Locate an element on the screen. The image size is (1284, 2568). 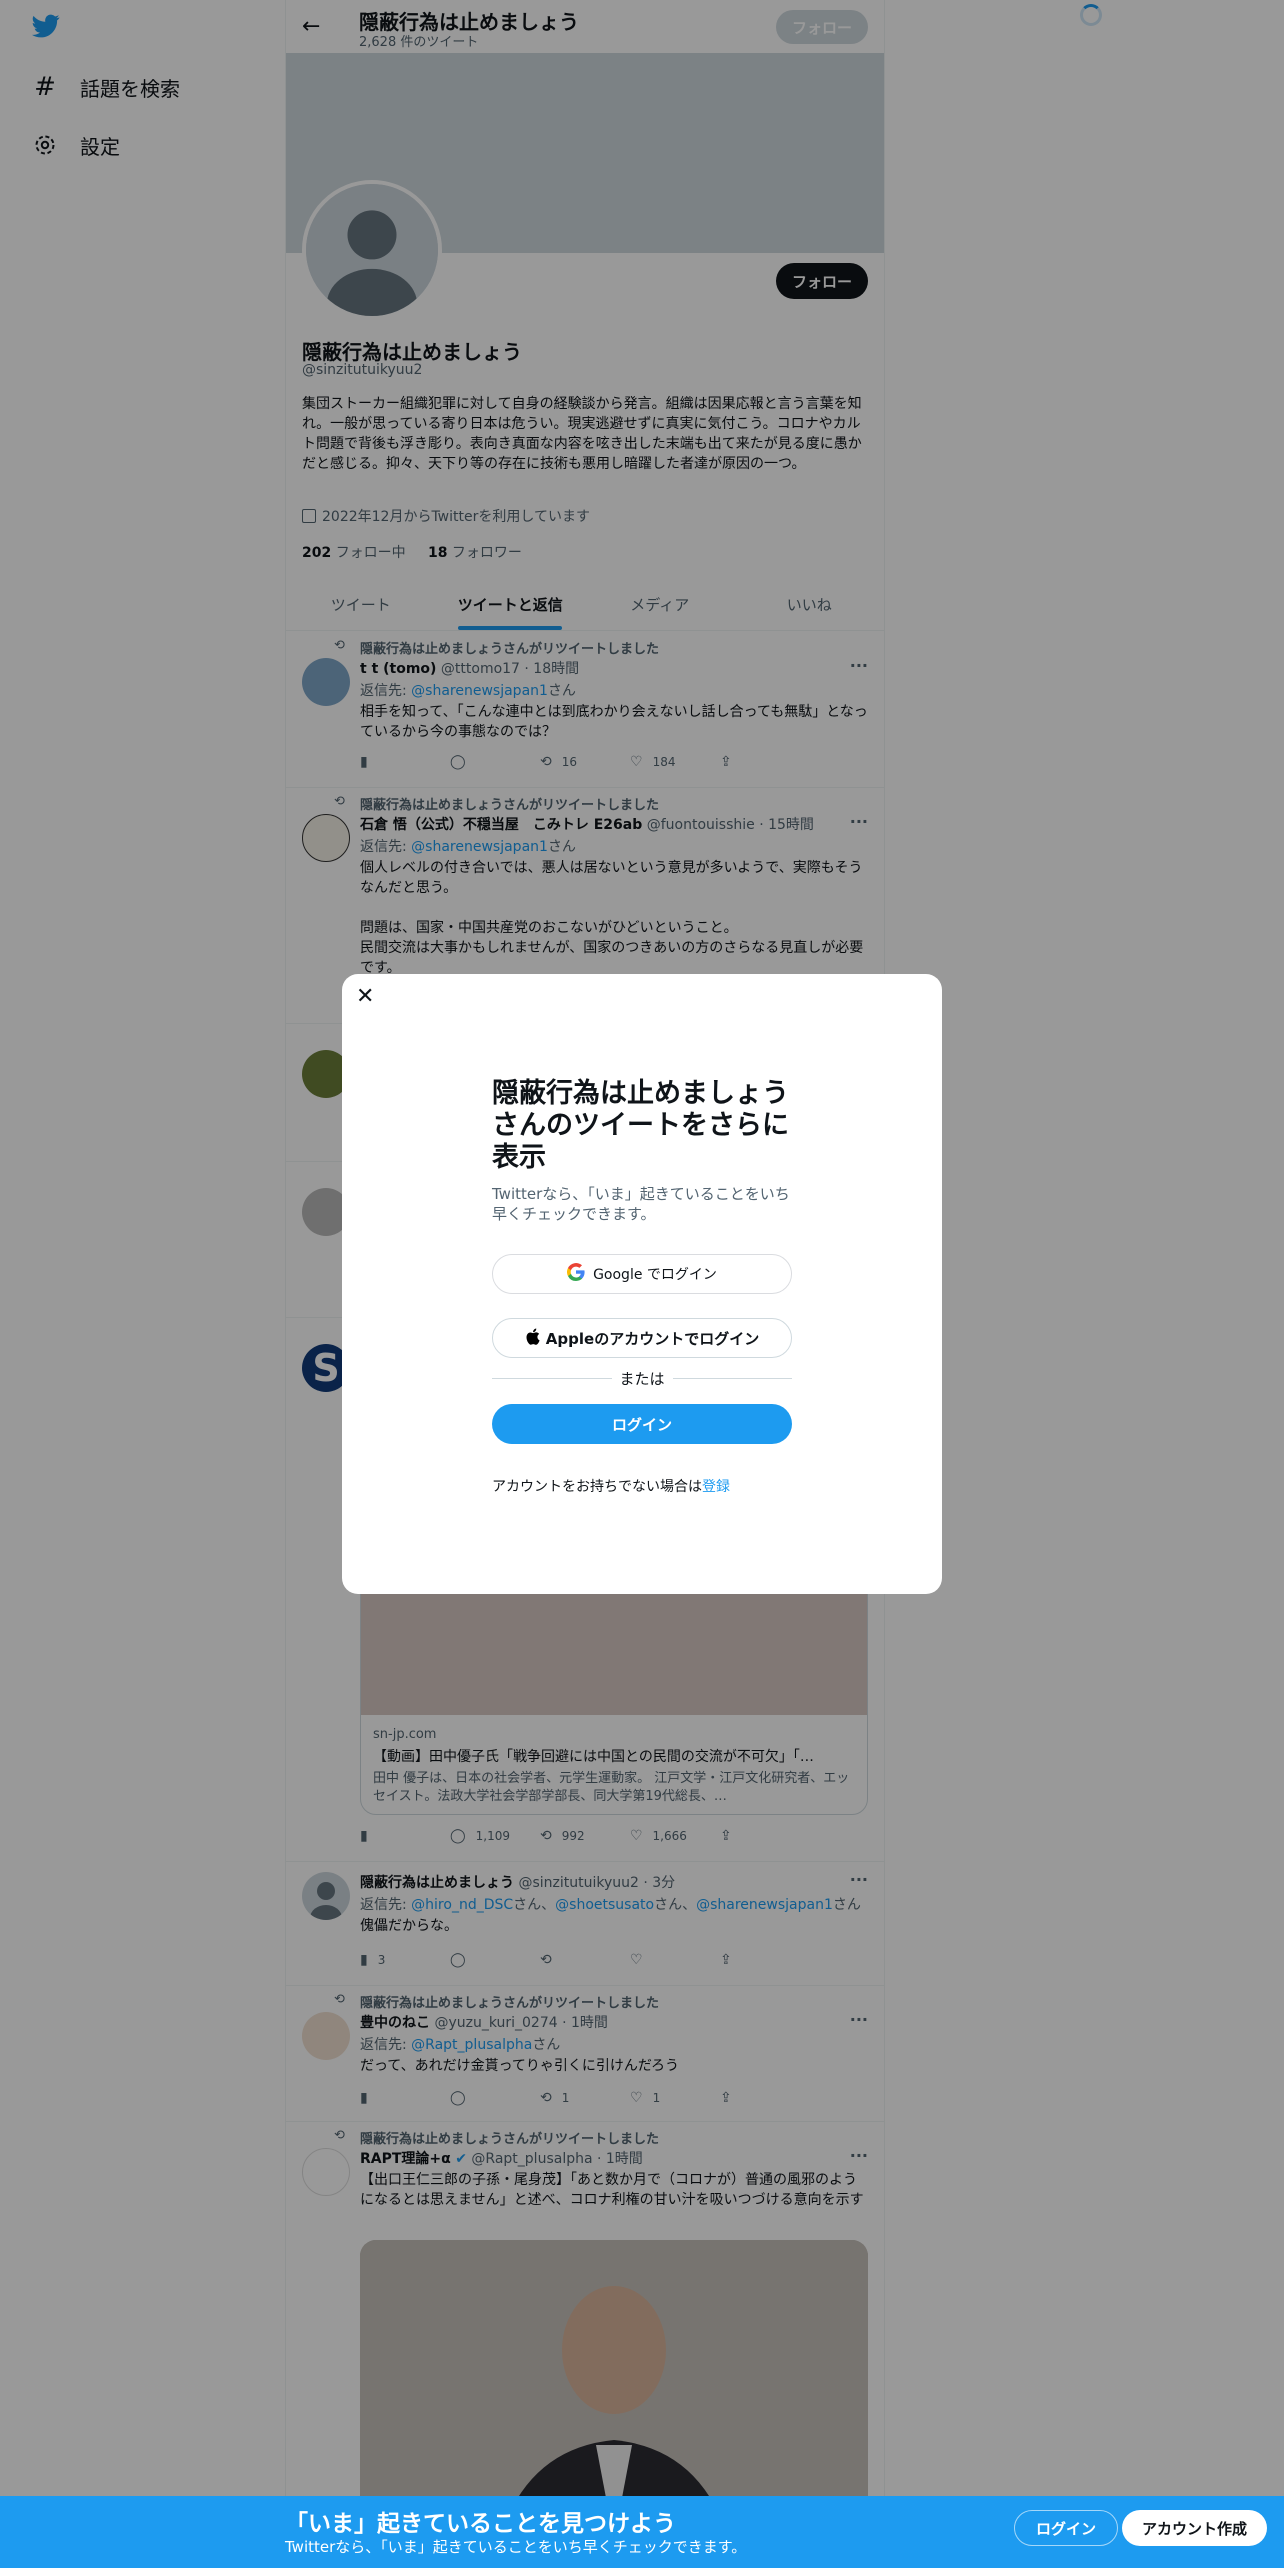
or-divider: または is located at coordinates (642, 1378).